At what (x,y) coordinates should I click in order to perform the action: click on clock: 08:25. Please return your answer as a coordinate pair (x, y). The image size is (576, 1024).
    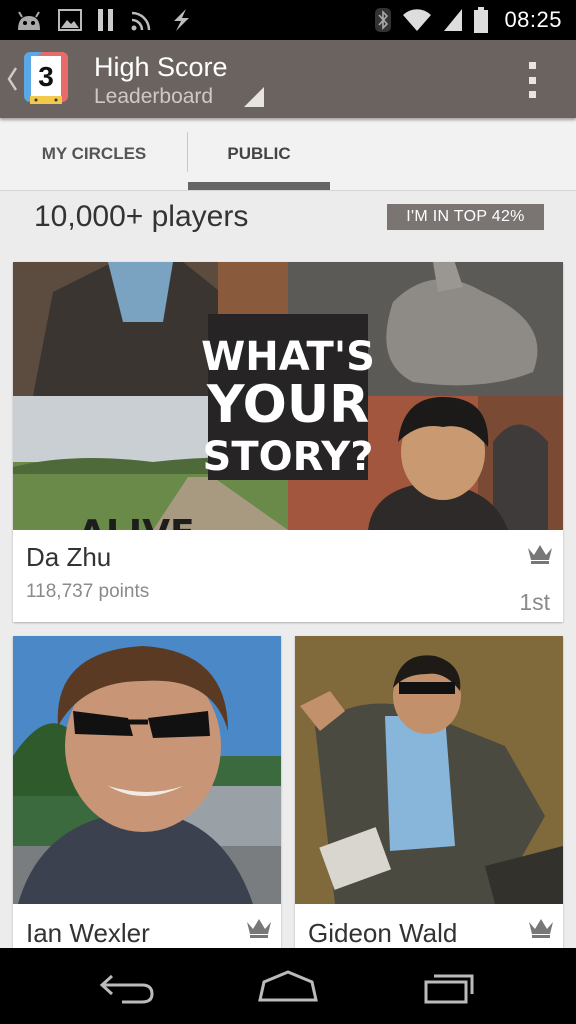
    Looking at the image, I should click on (533, 19).